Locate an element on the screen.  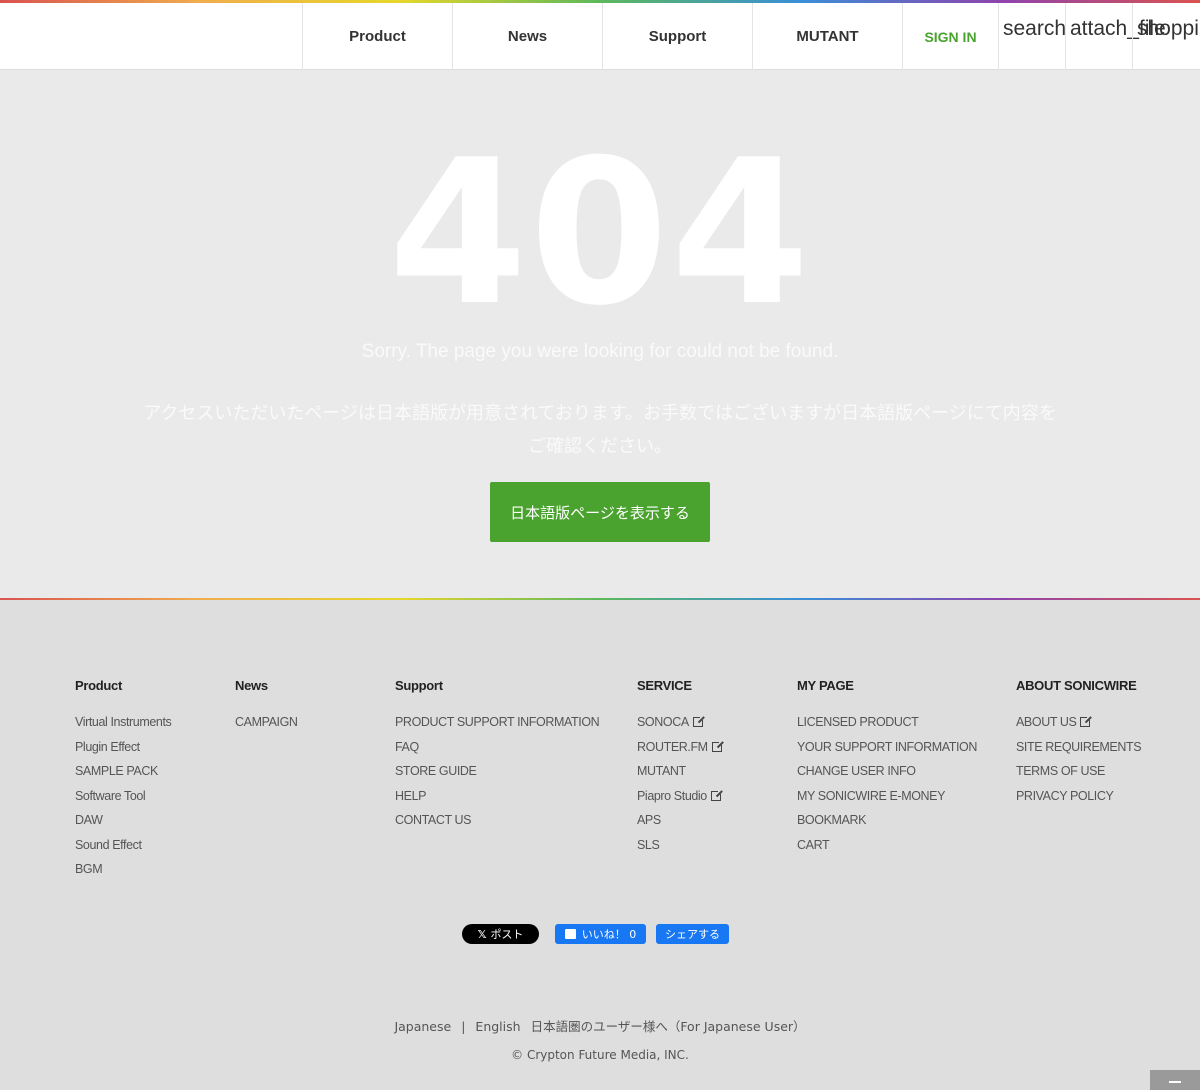
back-to-top-button is located at coordinates (1175, 1080).